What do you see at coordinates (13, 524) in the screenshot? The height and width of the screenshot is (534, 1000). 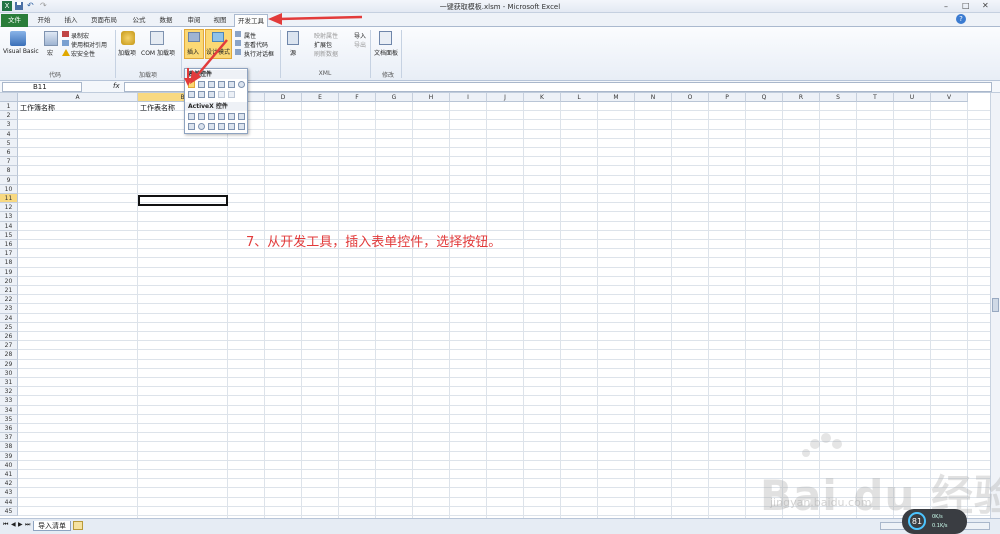 I see `sheet-nav-prev-icon: ◀` at bounding box center [13, 524].